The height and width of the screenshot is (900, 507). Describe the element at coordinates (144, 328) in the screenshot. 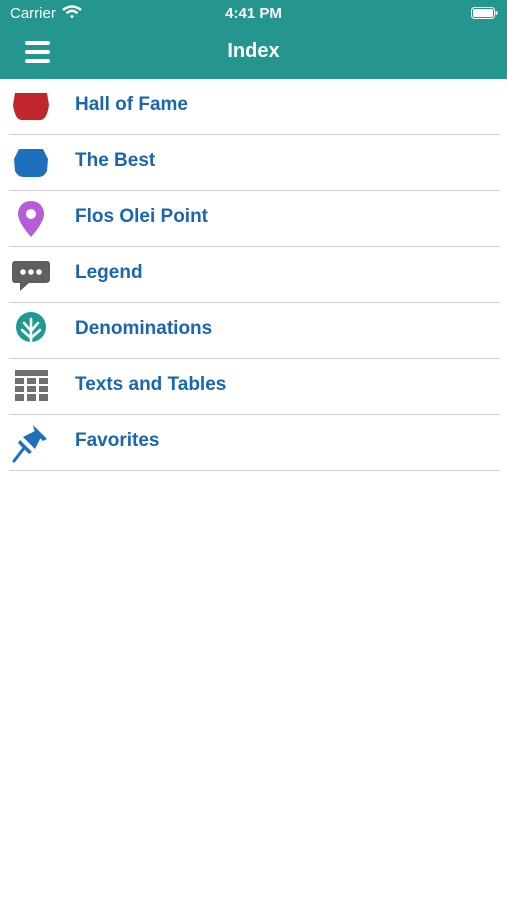

I see `list-item-label: Denominations` at that location.